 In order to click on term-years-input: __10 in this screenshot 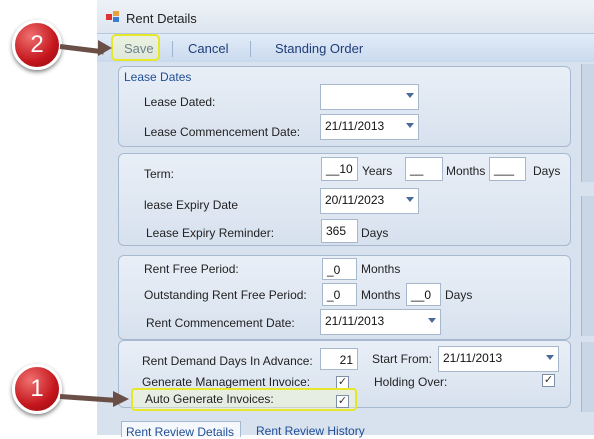, I will do `click(339, 169)`.